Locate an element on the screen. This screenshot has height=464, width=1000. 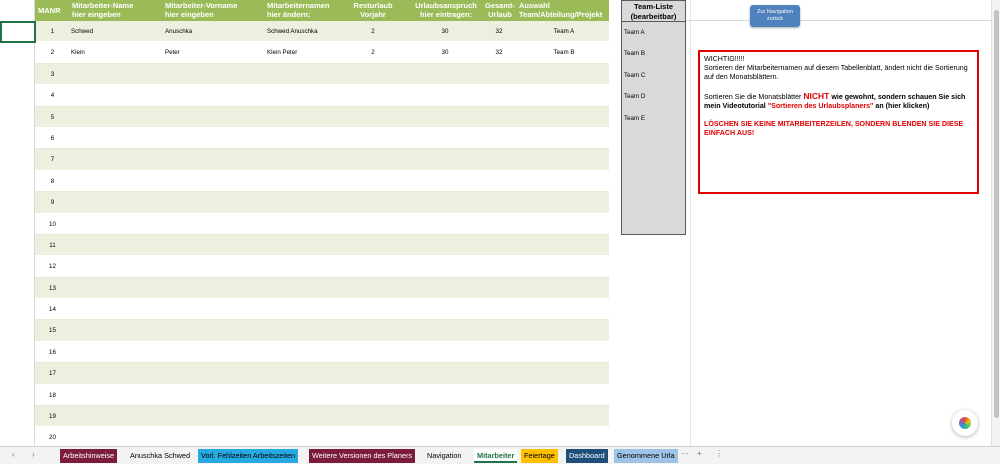
table-row: 15 is located at coordinates (322, 331).